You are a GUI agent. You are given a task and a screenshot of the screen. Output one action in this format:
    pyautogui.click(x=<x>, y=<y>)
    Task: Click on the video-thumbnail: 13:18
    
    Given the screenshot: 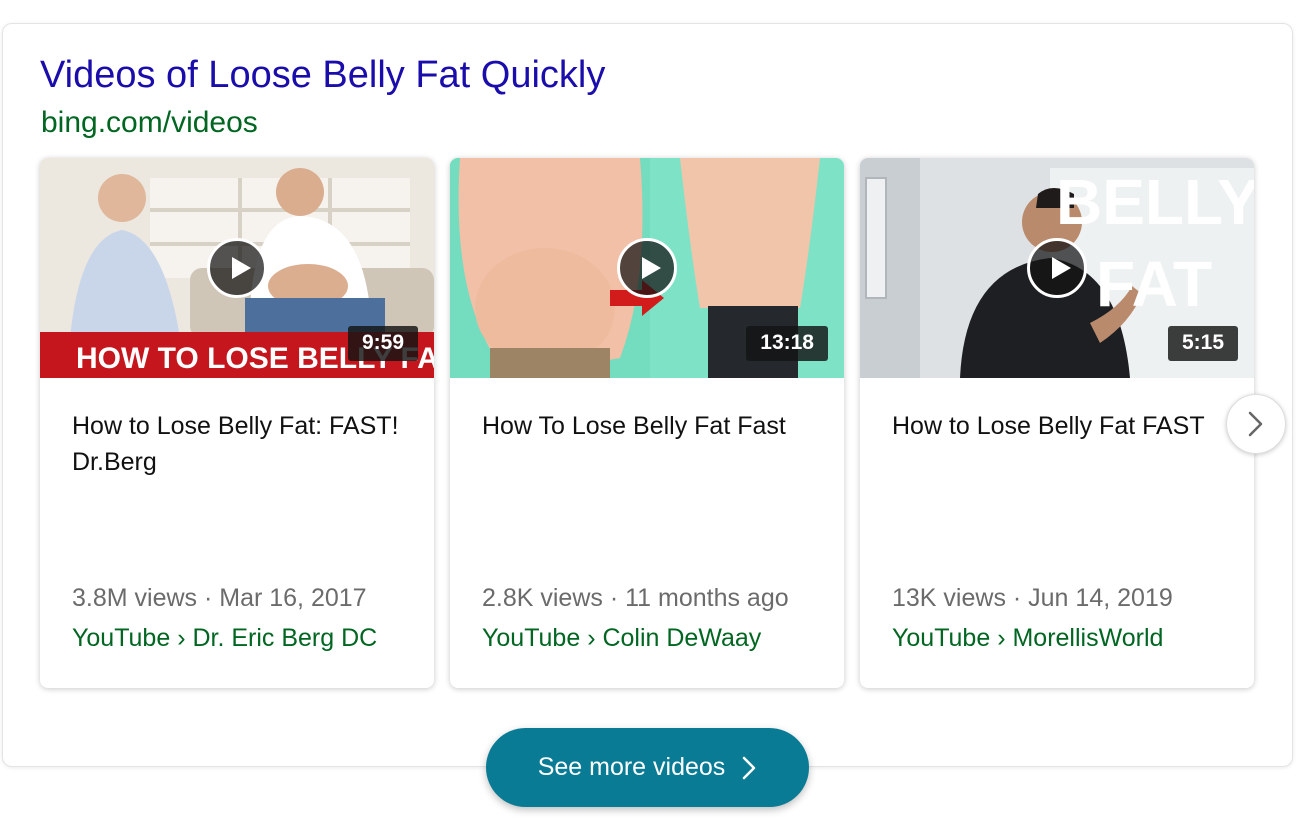 What is the action you would take?
    pyautogui.click(x=647, y=268)
    